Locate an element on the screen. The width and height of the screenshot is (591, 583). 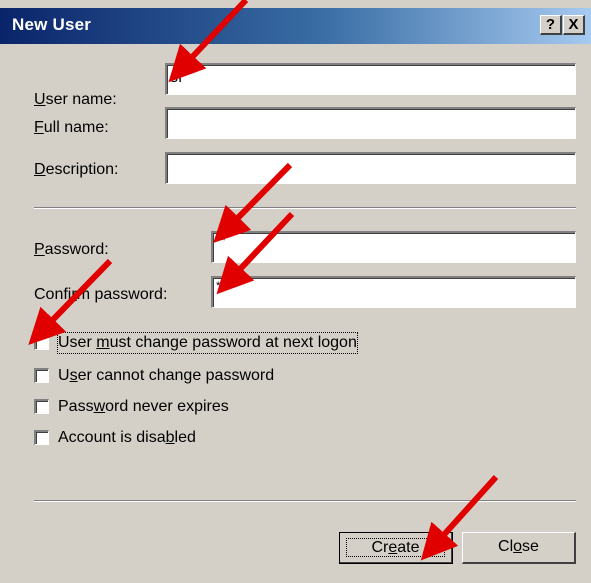
separator-top is located at coordinates (305, 208).